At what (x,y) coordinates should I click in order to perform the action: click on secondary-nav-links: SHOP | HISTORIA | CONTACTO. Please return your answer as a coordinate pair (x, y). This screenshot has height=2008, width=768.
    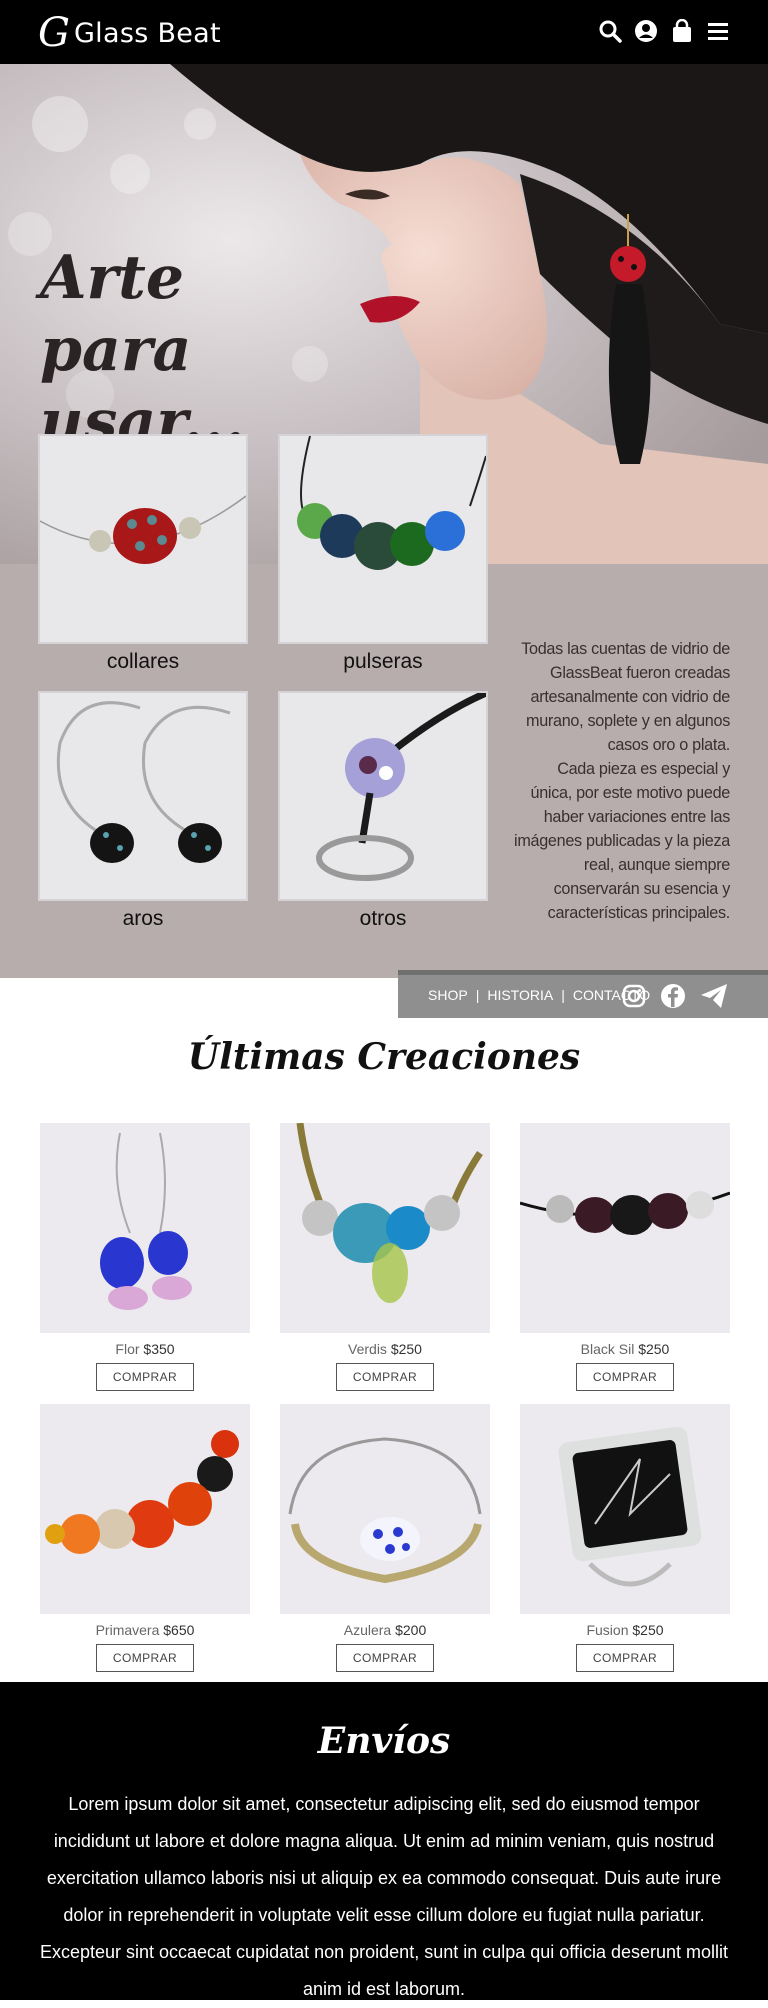
    Looking at the image, I should click on (539, 995).